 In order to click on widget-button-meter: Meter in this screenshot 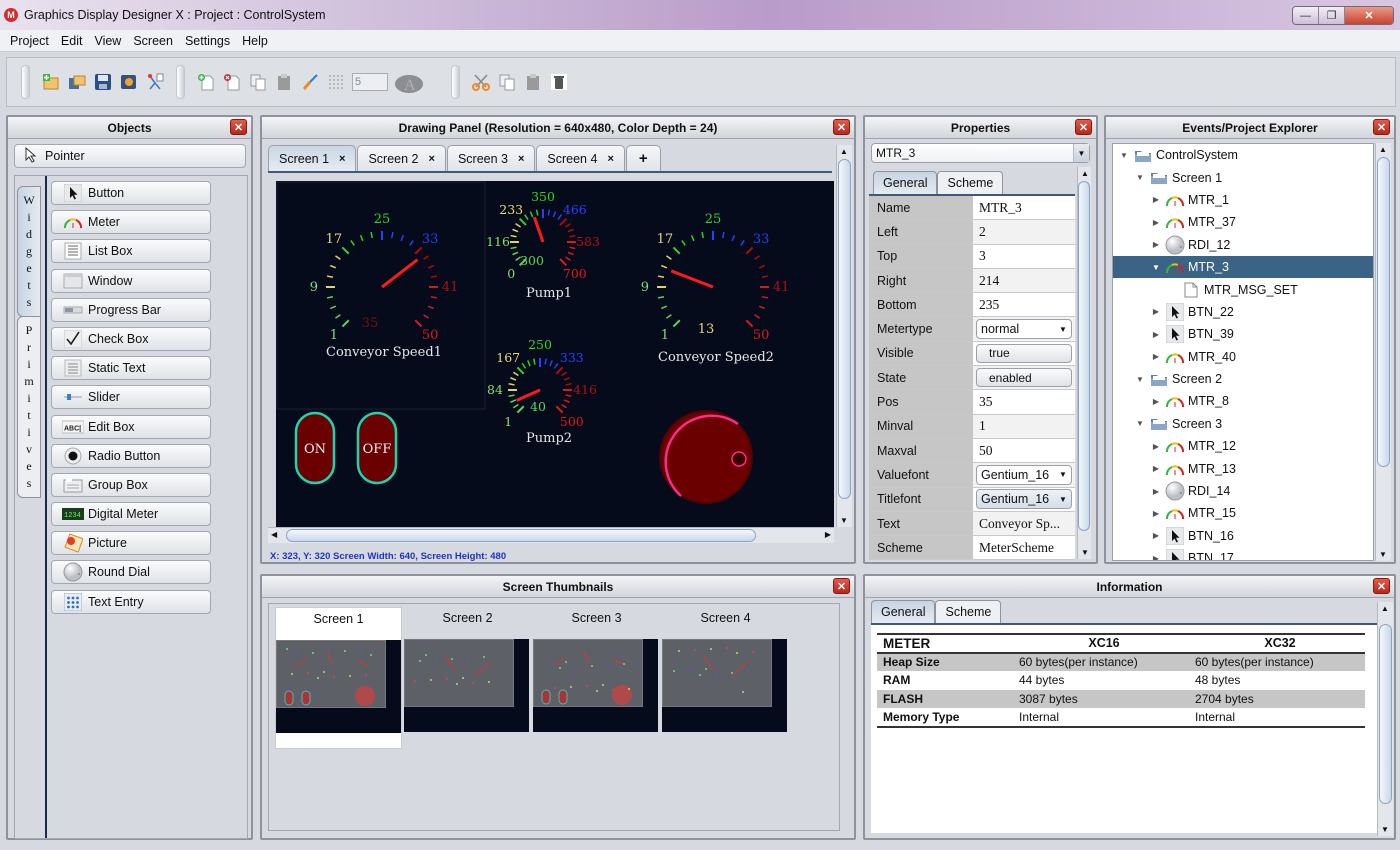, I will do `click(131, 222)`.